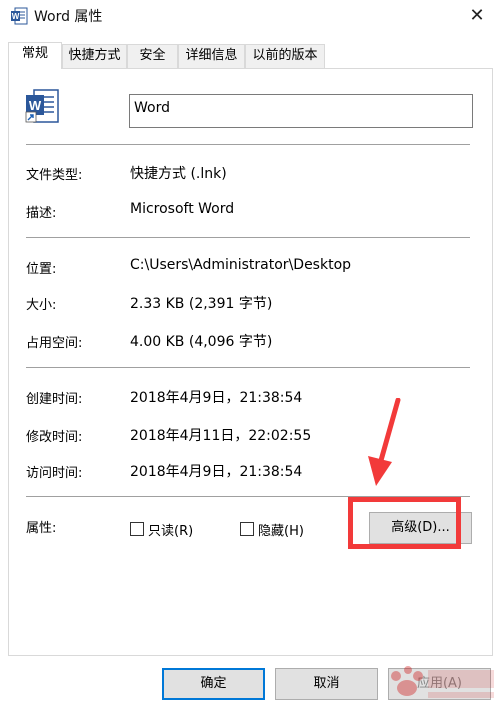 The image size is (500, 709). I want to click on close-icon: ✕, so click(477, 15).